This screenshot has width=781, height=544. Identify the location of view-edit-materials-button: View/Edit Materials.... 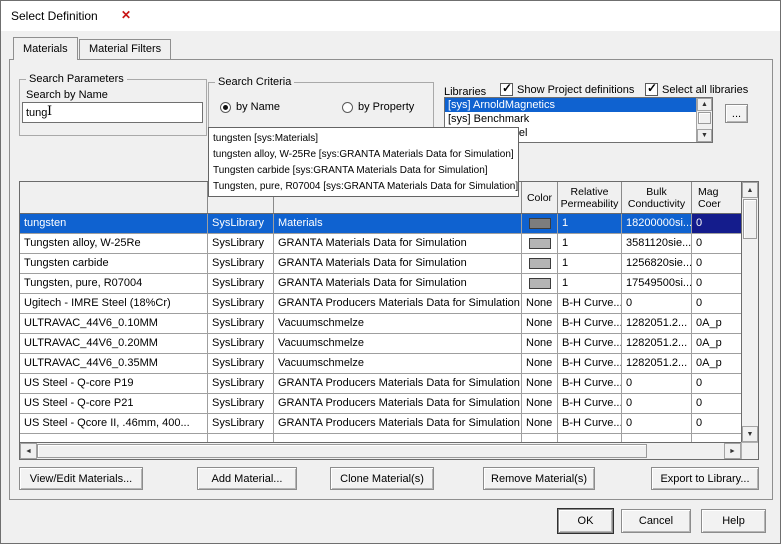
(81, 478).